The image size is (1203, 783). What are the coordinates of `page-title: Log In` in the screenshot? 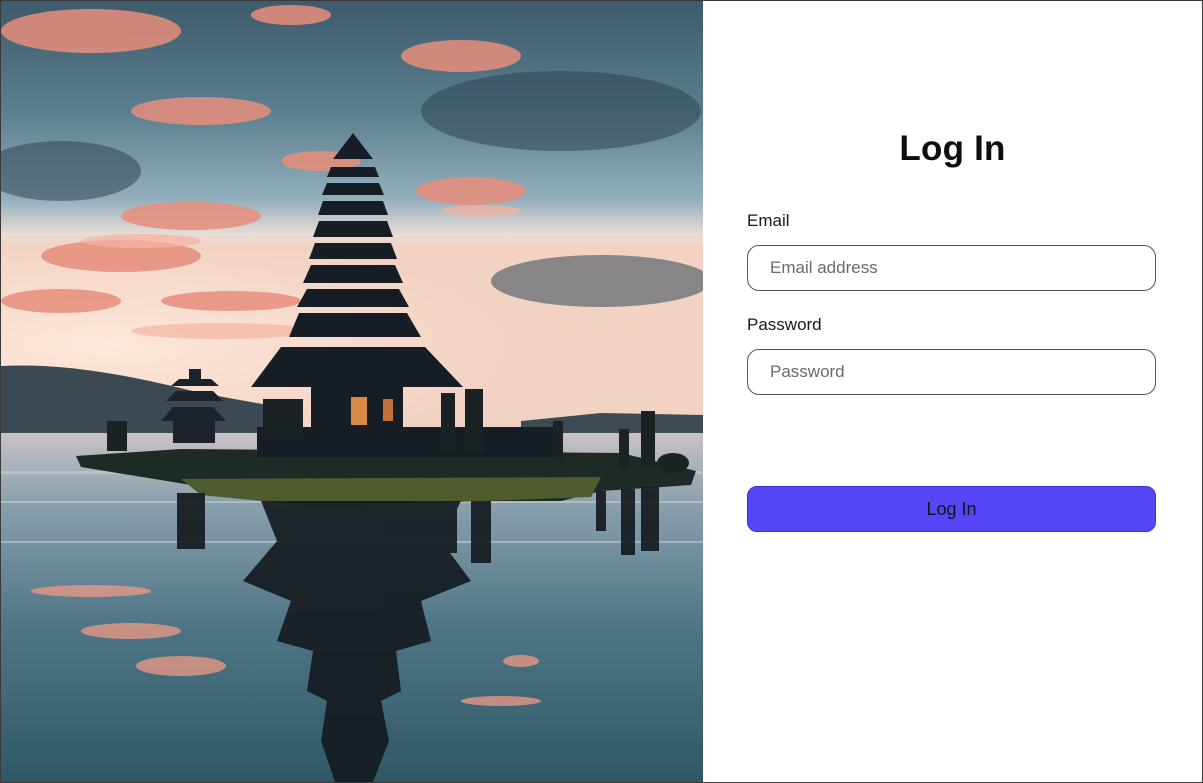 It's located at (952, 148).